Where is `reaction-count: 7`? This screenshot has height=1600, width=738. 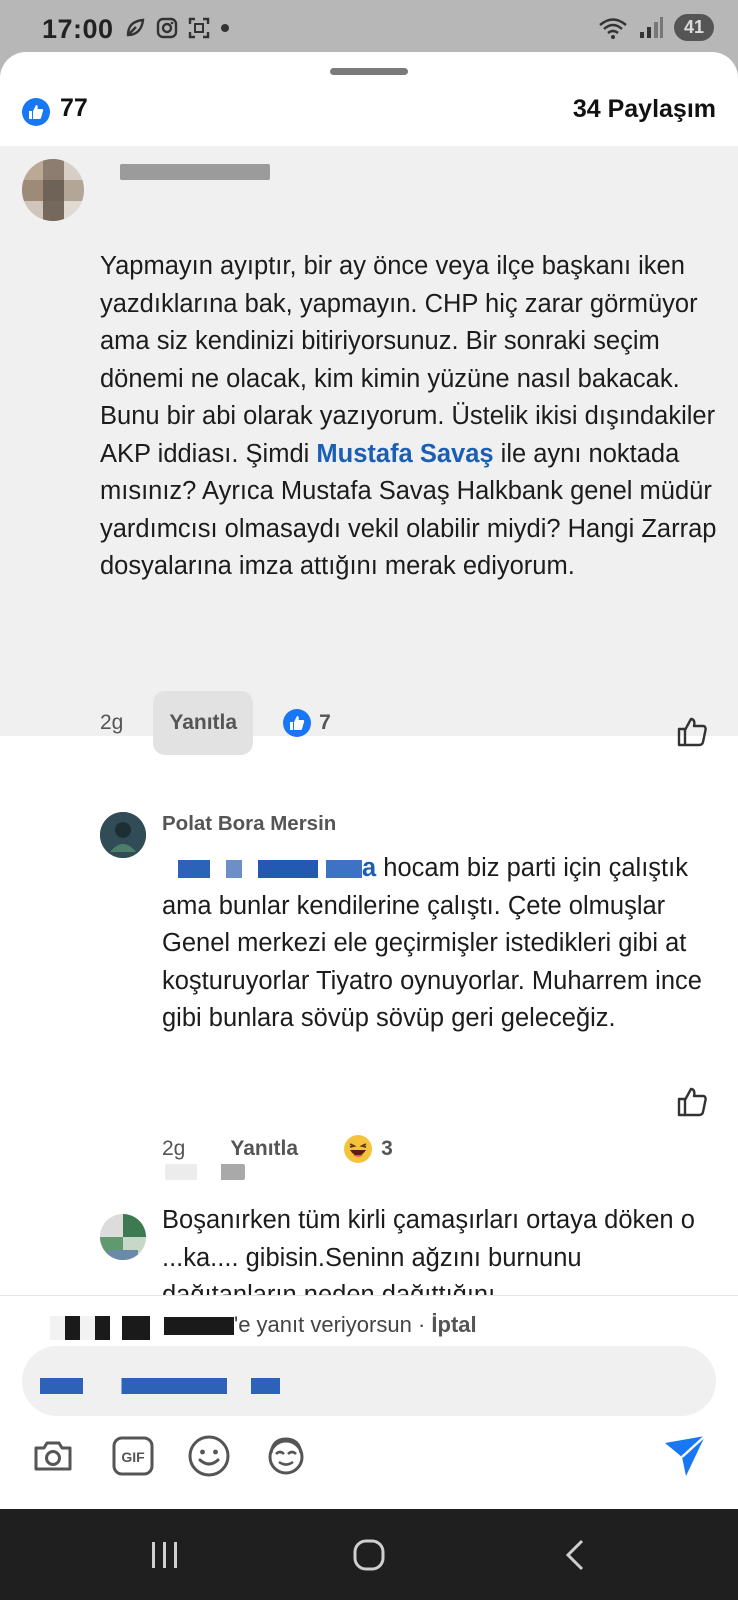
reaction-count: 7 is located at coordinates (325, 722).